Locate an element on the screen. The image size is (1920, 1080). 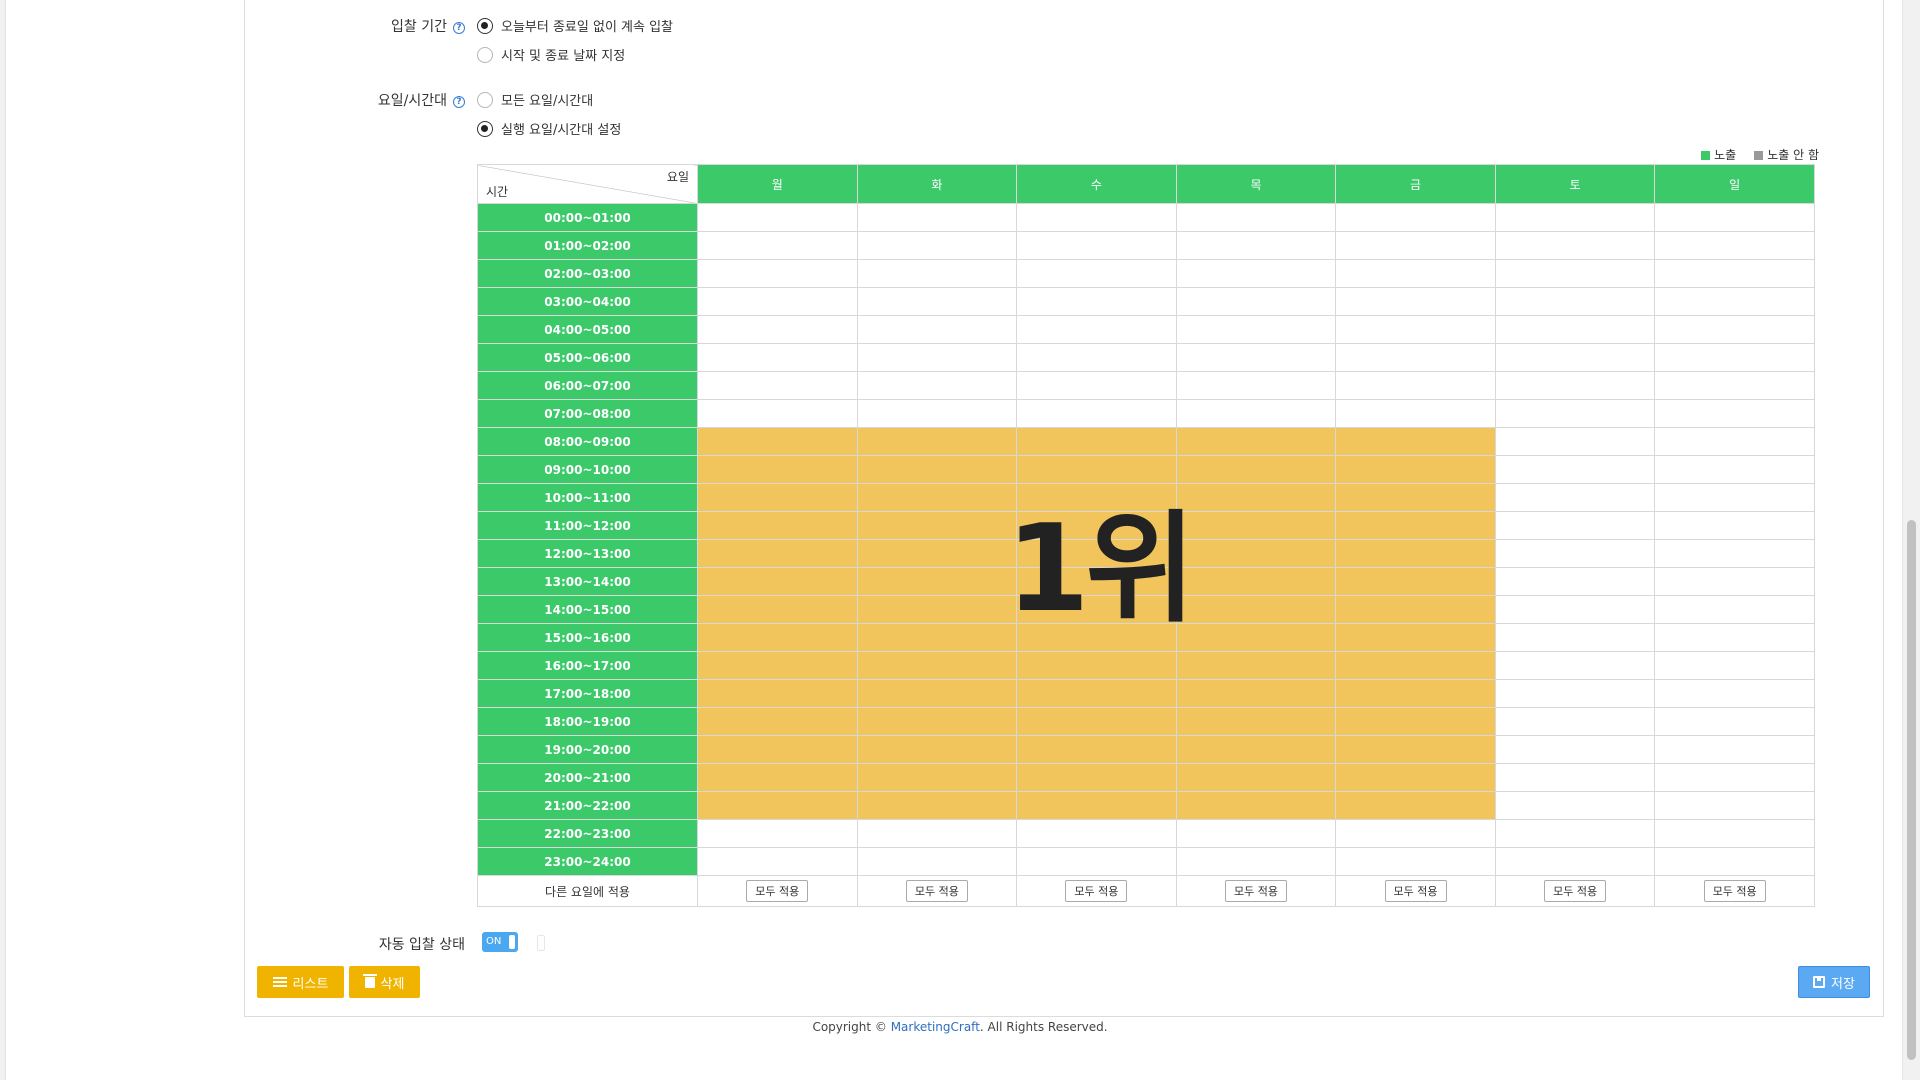
time-slot-label: 17:00~18:00 is located at coordinates (587, 693).